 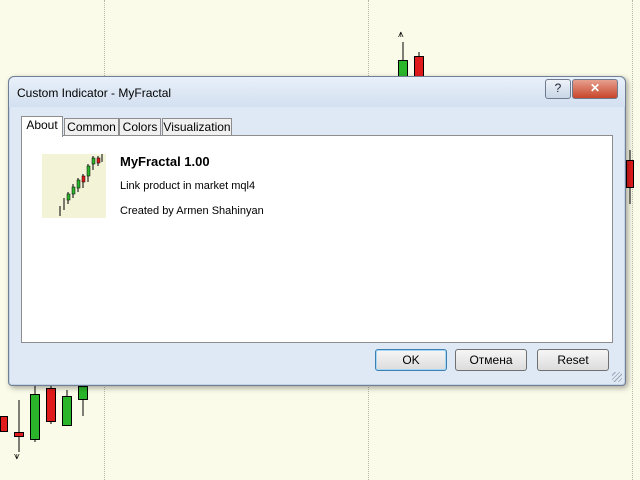 I want to click on tab-visualization: Visualization, so click(x=197, y=127).